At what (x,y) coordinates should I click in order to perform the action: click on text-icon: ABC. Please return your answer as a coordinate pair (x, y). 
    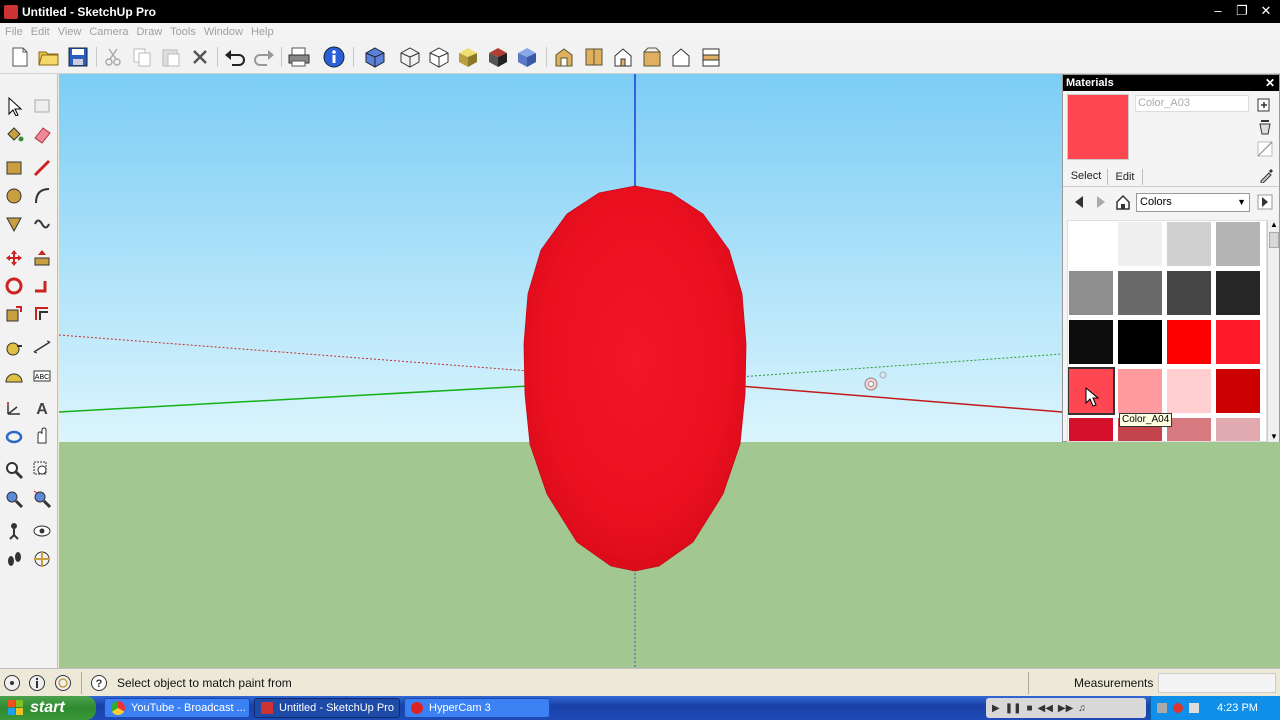
    Looking at the image, I should click on (42, 376).